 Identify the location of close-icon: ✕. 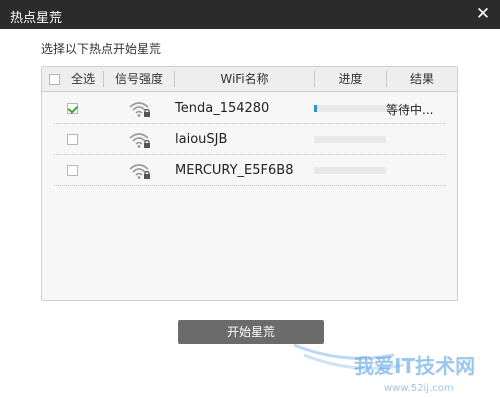
(483, 14).